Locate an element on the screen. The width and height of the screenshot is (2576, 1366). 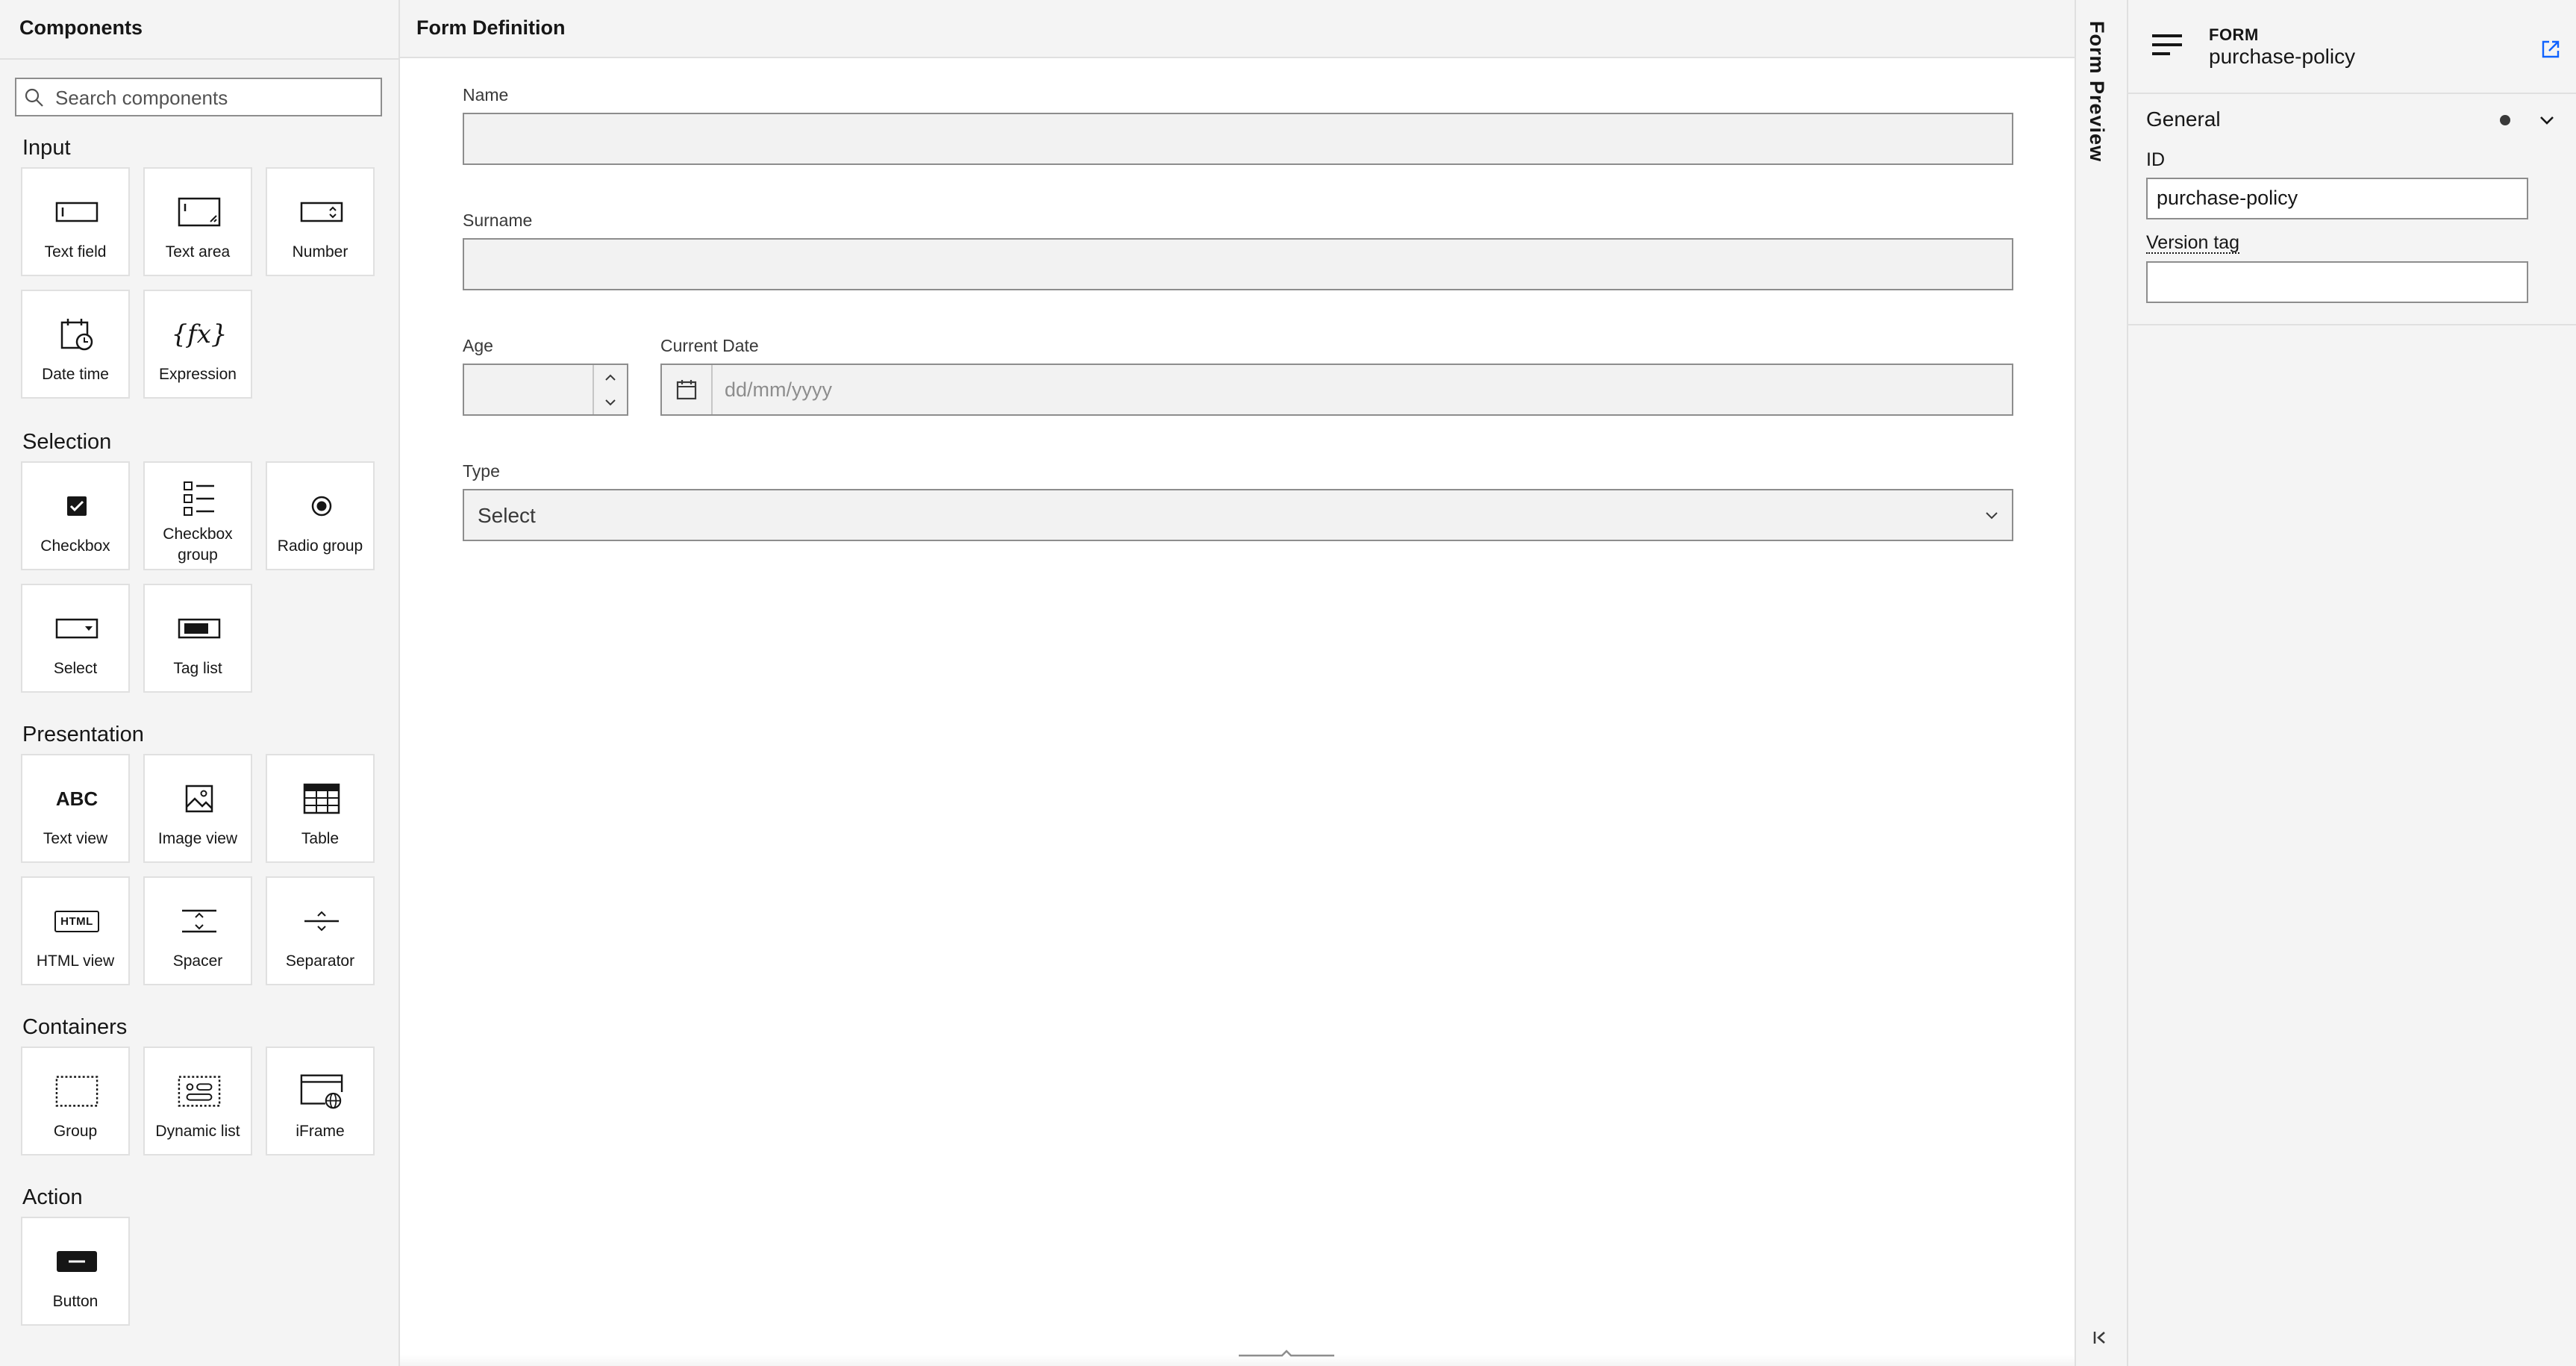
properties-header: FORM purchase-policy is located at coordinates (2352, 47).